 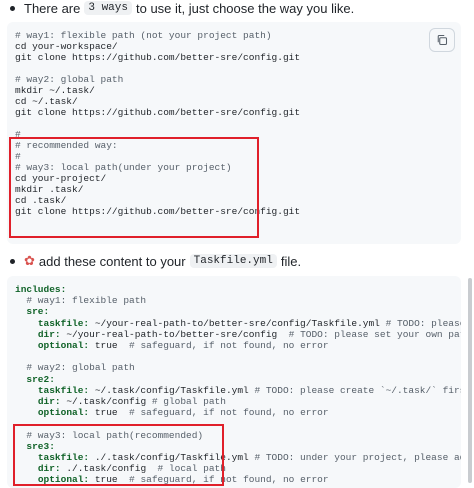 I want to click on code-line: sre:, so click(x=38, y=312).